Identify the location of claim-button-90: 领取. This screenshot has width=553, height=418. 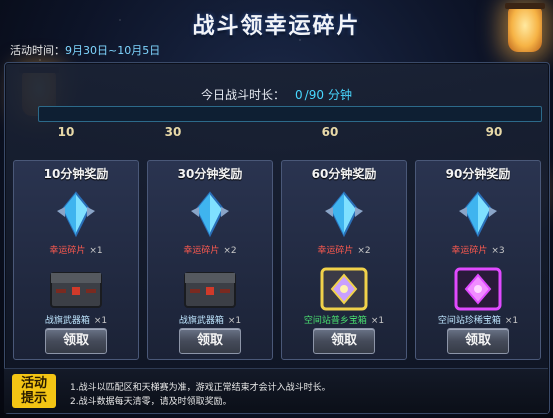
(478, 341).